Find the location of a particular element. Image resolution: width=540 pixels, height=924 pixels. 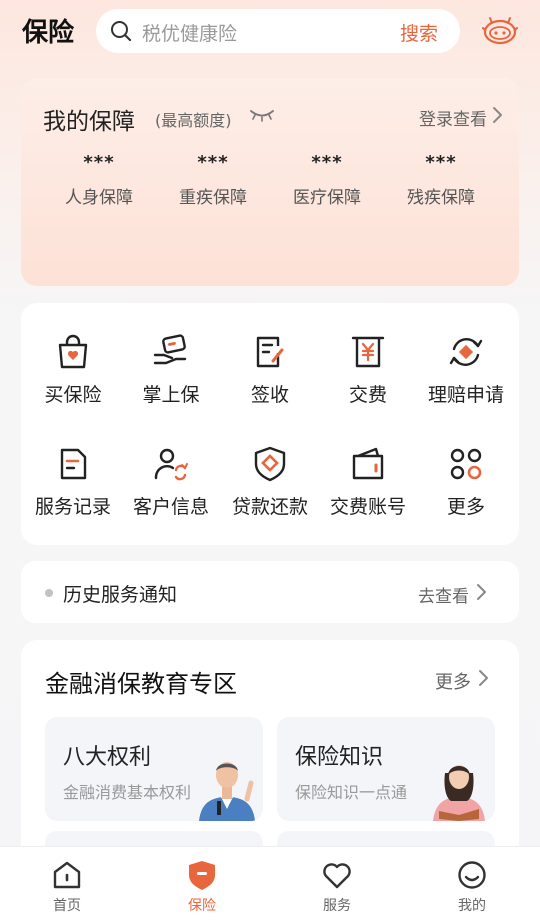

presenter-man-illustration is located at coordinates (227, 791).